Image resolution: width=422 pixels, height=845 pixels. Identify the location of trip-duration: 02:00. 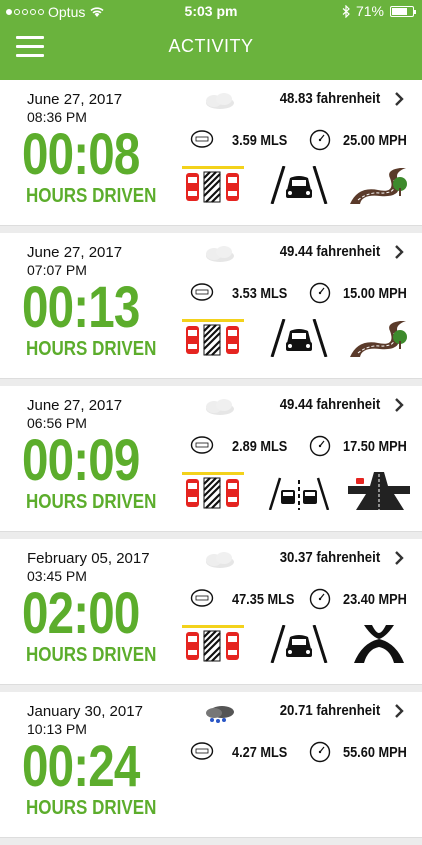
(81, 613).